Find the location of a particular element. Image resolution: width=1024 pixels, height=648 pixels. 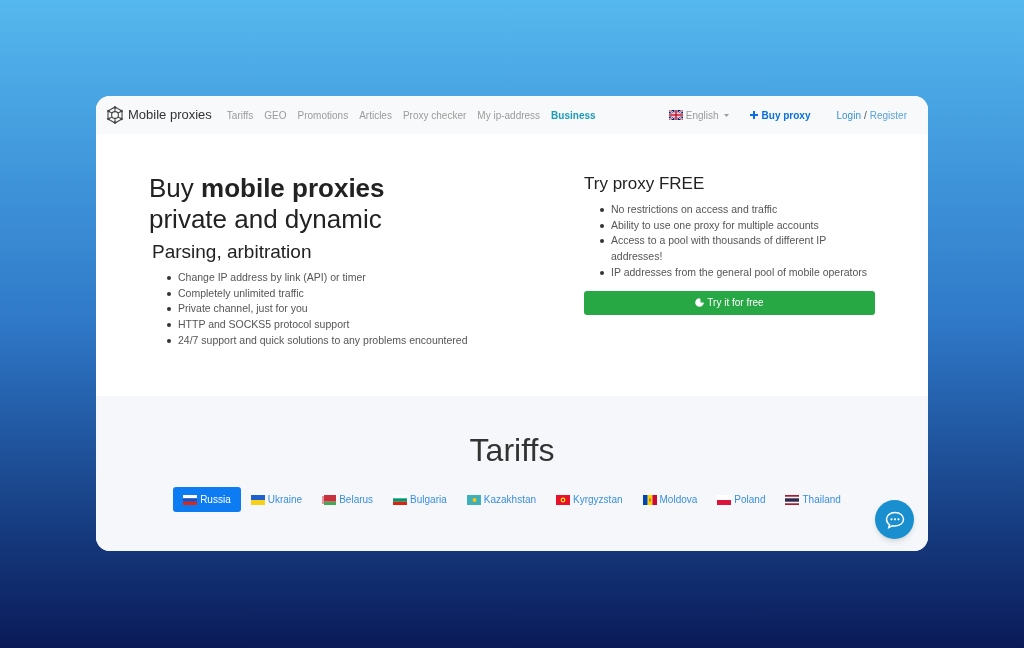

country-tab: Thailand is located at coordinates (813, 499).